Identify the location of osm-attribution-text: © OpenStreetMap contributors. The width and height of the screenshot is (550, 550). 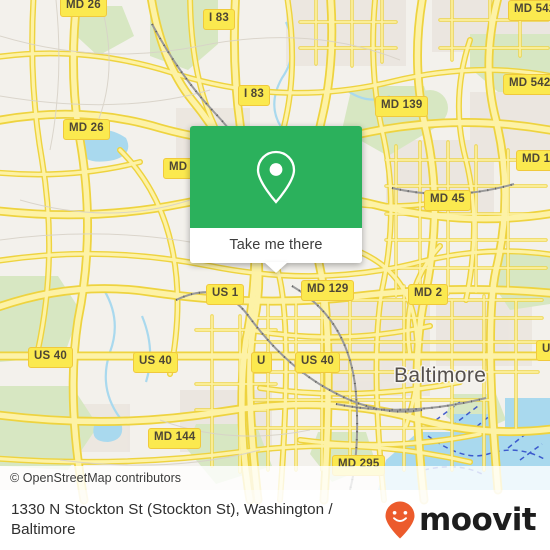
(90, 478).